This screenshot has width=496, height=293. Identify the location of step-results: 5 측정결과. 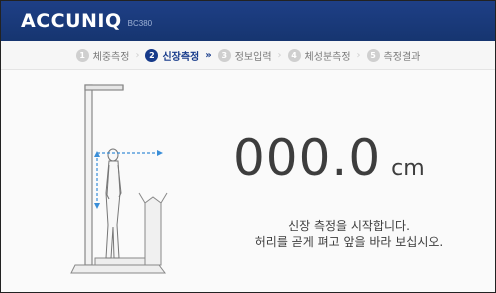
(393, 55).